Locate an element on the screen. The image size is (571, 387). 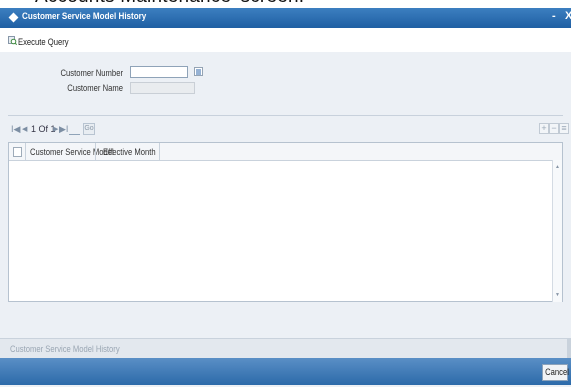
document-heading-fragment: Accounts Maintenance' screen. is located at coordinates (285, 4).